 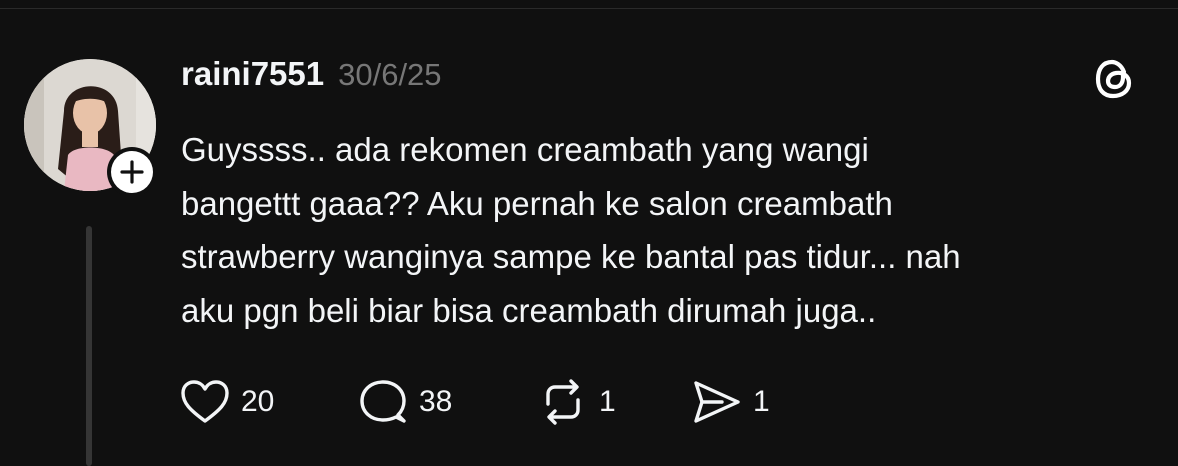 I want to click on follow-button-circle, so click(x=132, y=172).